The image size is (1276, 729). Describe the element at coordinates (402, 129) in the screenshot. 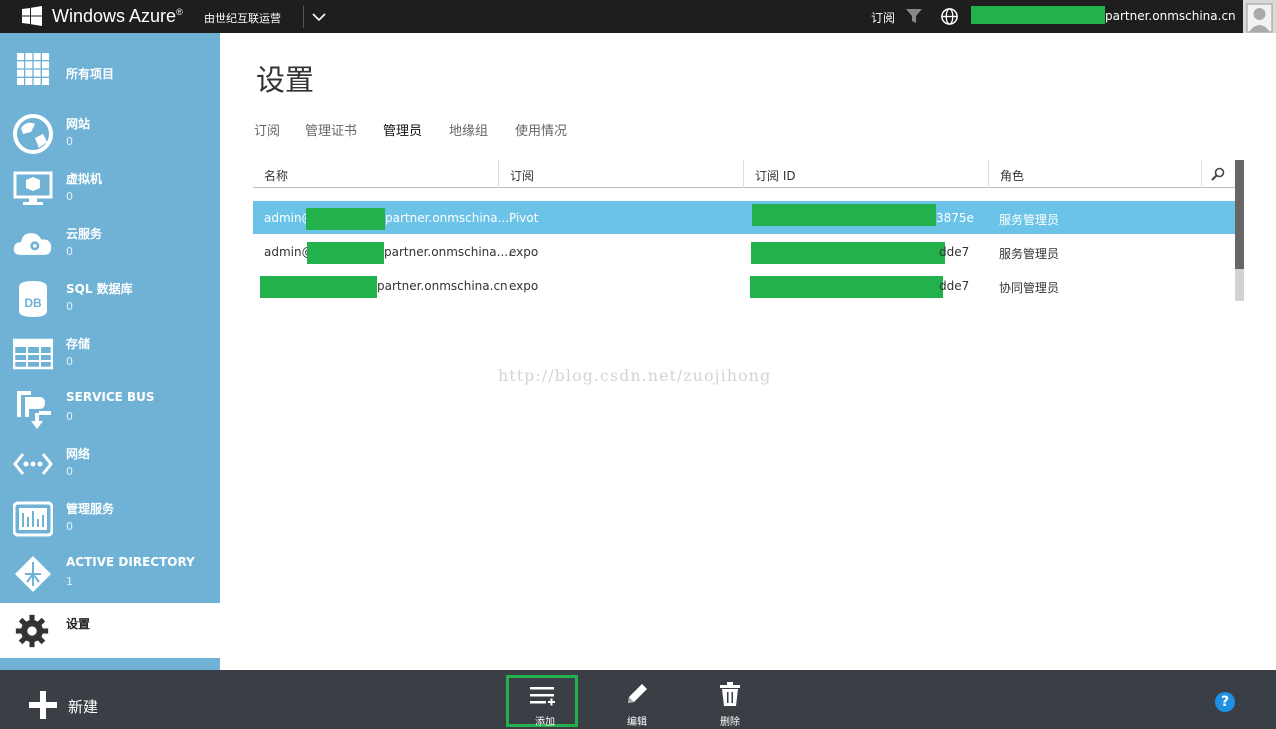

I see `tab-administrators: 管理员` at that location.